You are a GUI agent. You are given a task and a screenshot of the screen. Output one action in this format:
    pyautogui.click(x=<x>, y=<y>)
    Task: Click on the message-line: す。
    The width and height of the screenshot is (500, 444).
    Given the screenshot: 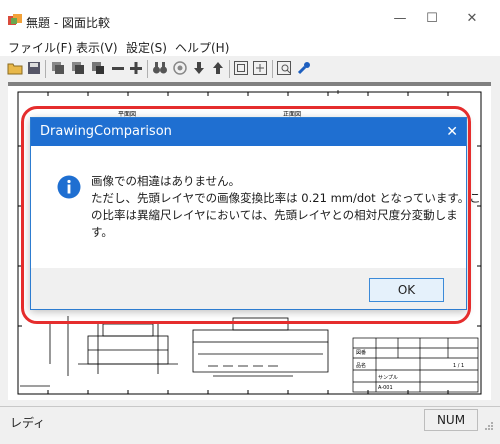 What is the action you would take?
    pyautogui.click(x=102, y=232)
    